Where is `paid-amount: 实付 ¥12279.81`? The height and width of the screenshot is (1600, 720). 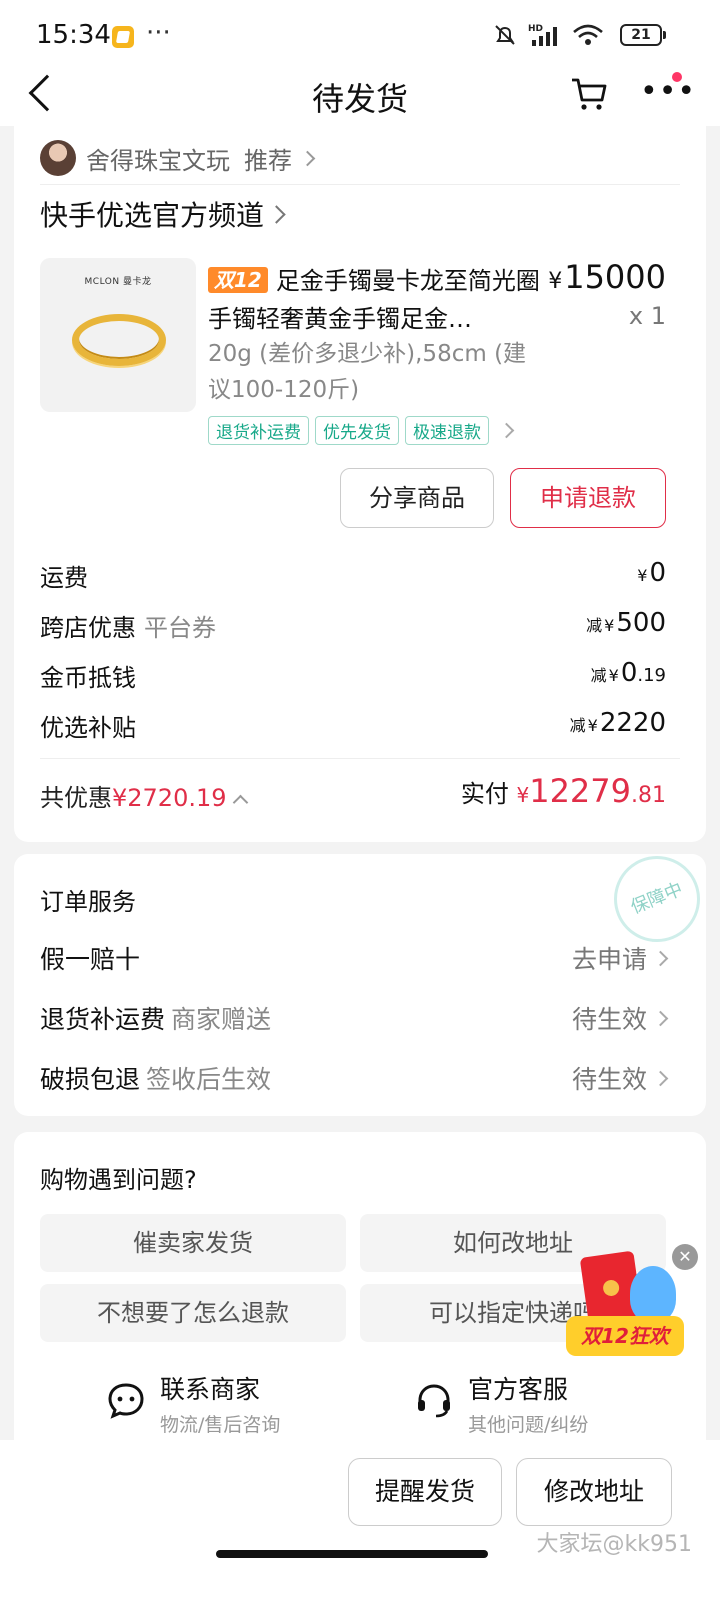 paid-amount: 实付 ¥12279.81 is located at coordinates (563, 791).